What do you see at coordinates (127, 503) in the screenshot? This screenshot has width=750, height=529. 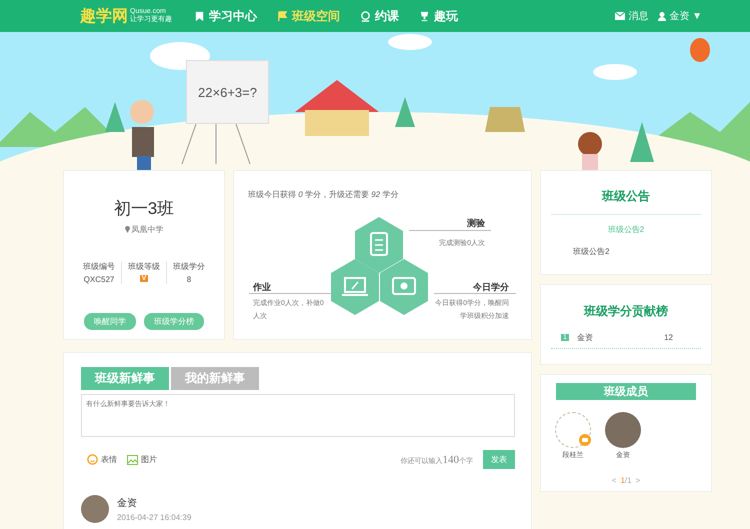 I see `post-author: 金资` at bounding box center [127, 503].